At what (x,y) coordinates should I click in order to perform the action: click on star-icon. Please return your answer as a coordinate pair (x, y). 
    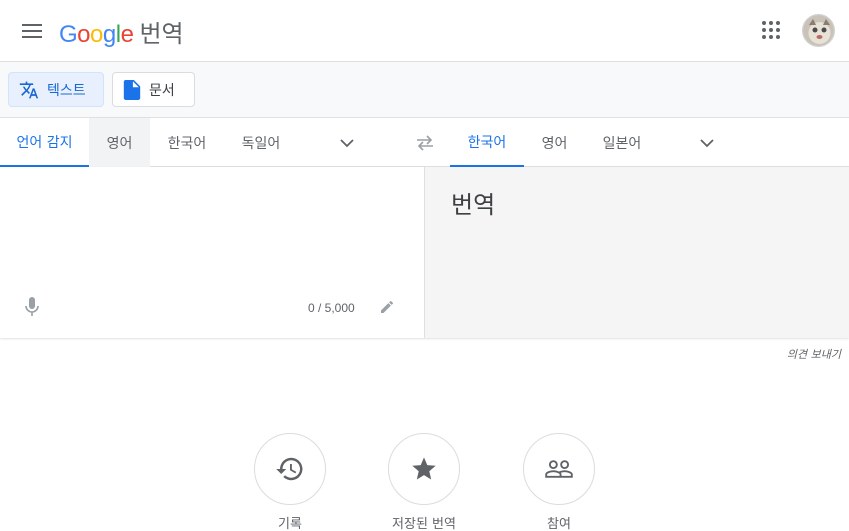
    Looking at the image, I should click on (424, 468).